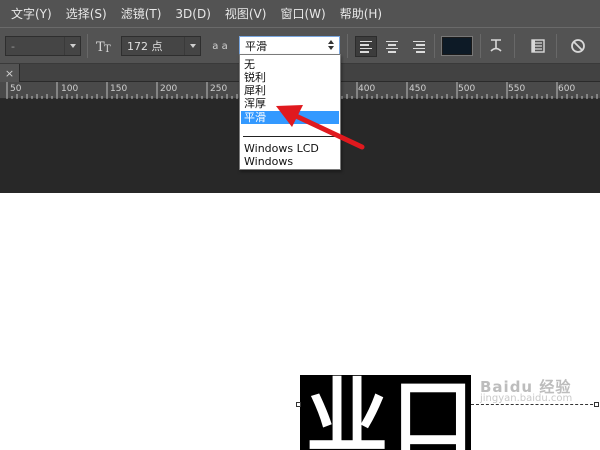 The image size is (600, 450). I want to click on watermark-brand: Baidu 经验, so click(526, 387).